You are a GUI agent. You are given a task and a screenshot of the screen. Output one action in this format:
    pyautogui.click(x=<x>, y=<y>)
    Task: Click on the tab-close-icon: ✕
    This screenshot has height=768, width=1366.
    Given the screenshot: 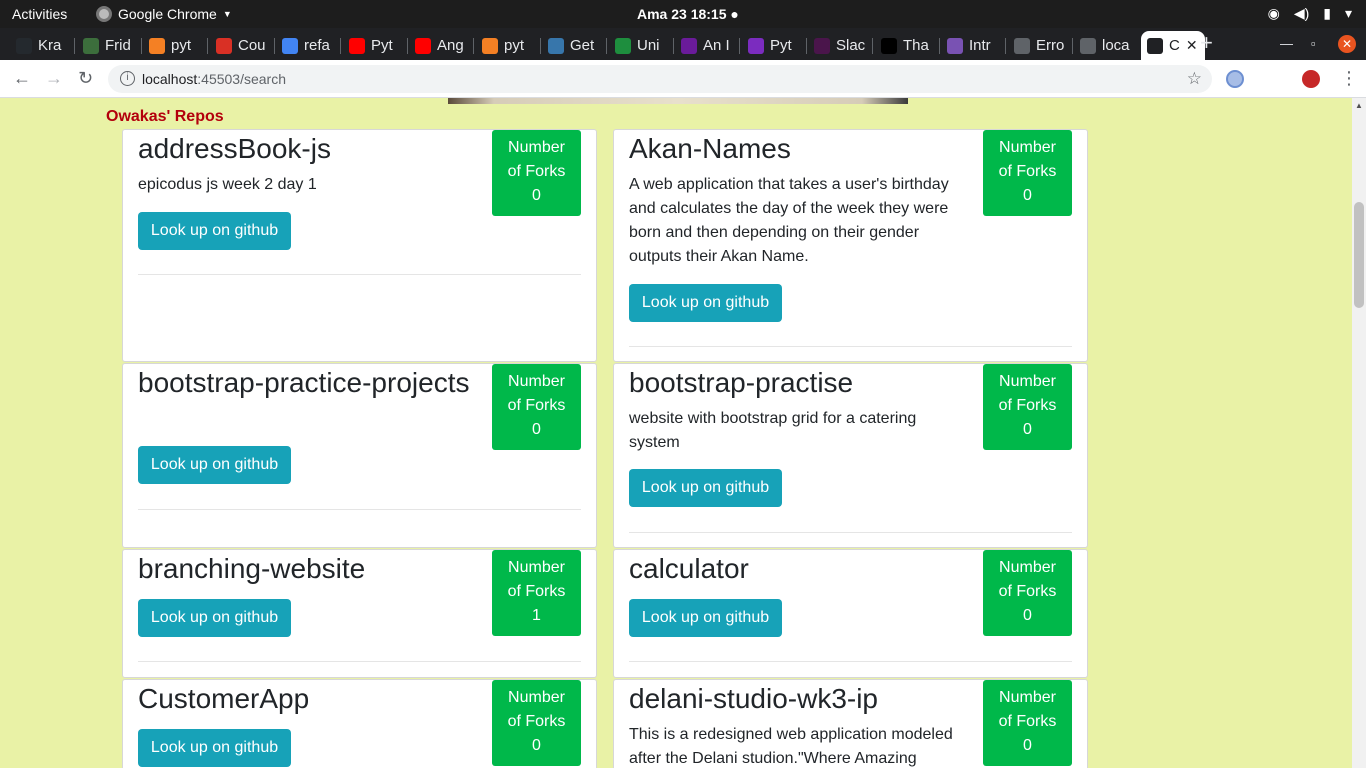 What is the action you would take?
    pyautogui.click(x=1192, y=45)
    